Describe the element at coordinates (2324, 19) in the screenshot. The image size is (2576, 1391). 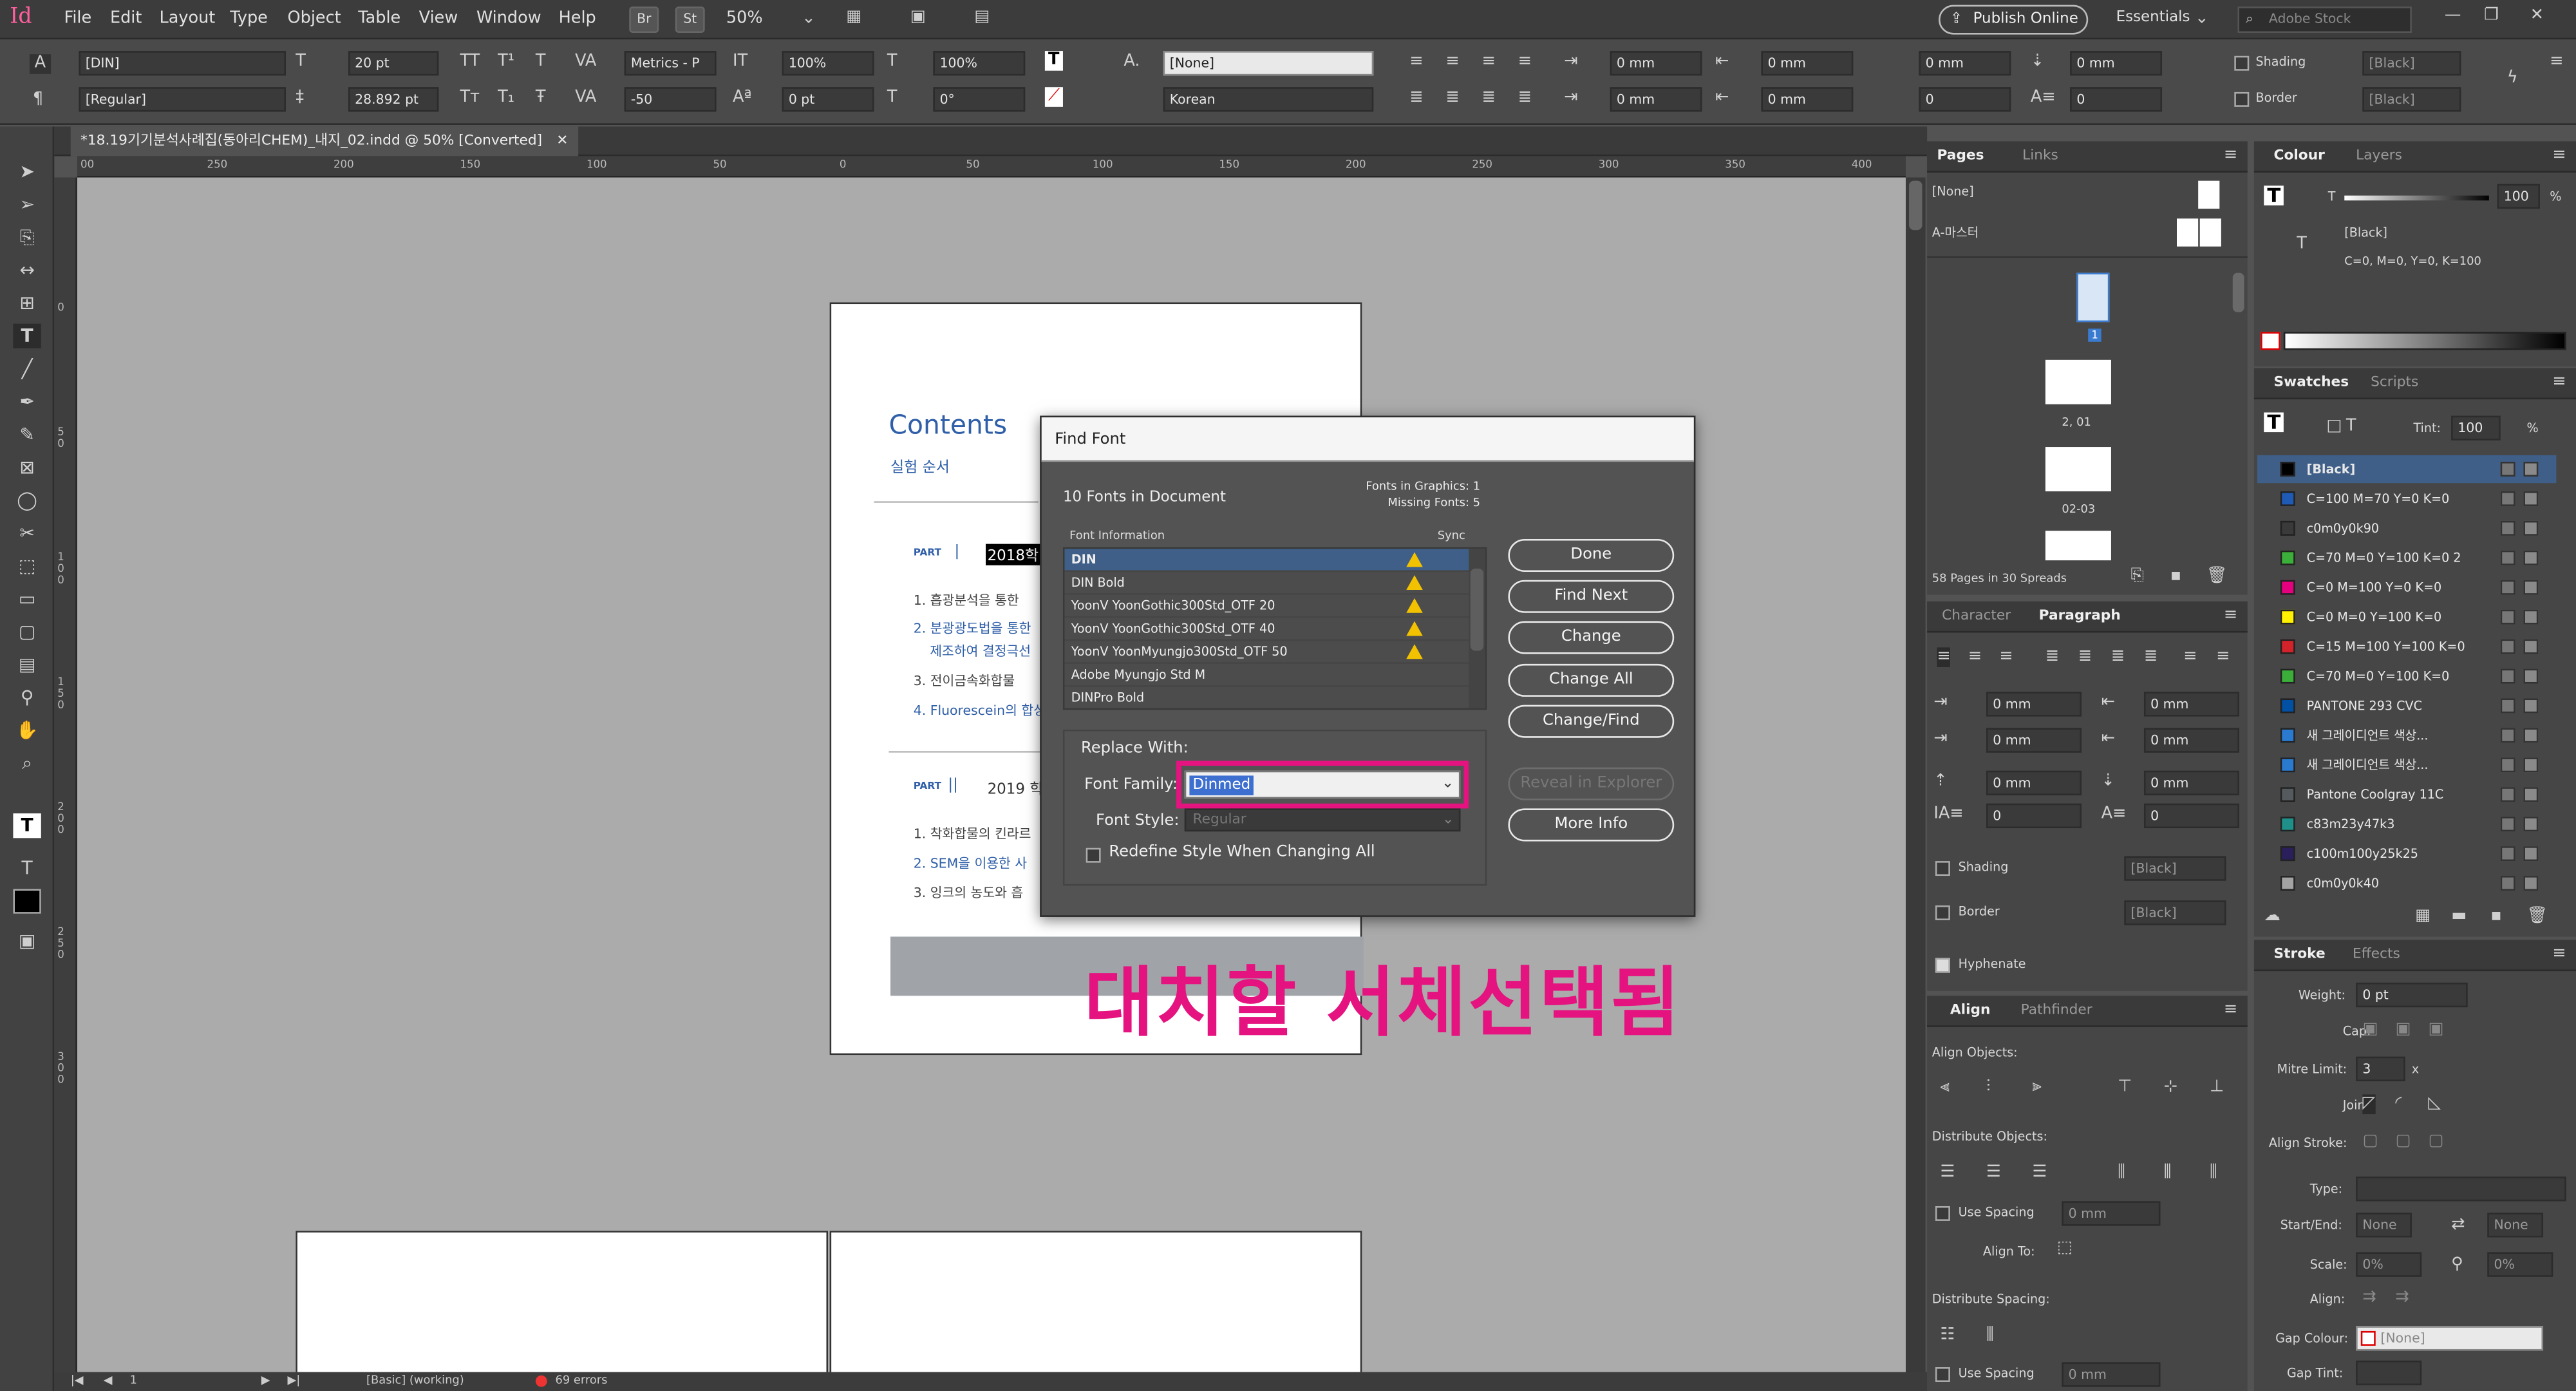
I see `adobe-stock-search: ⌕ Adobe Stock` at that location.